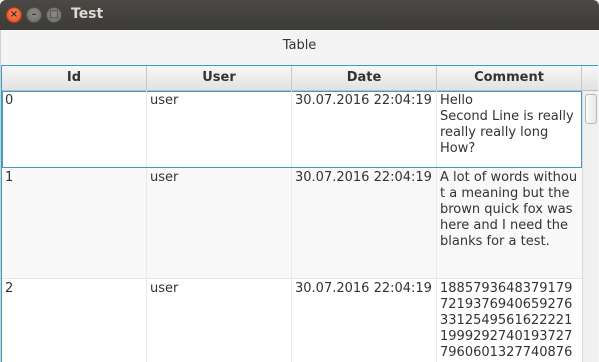  Describe the element at coordinates (74, 129) in the screenshot. I see `cell-id: 0` at that location.